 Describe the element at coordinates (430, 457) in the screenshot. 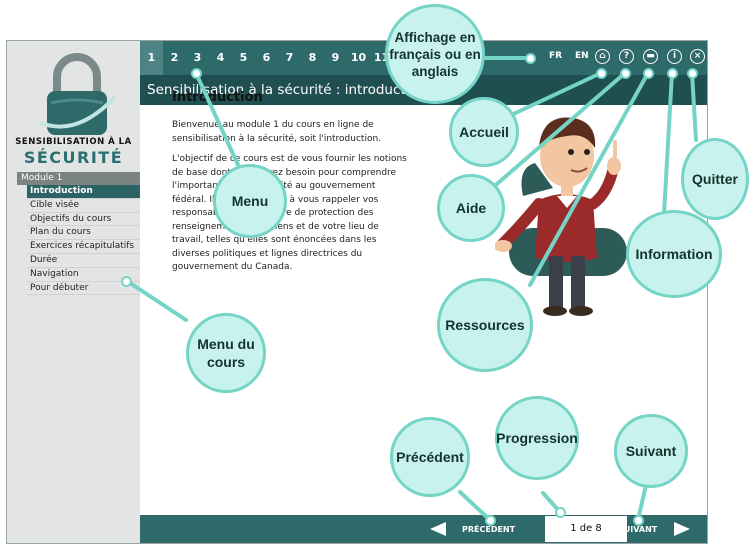

I see `callout-precedent: Précédent` at that location.